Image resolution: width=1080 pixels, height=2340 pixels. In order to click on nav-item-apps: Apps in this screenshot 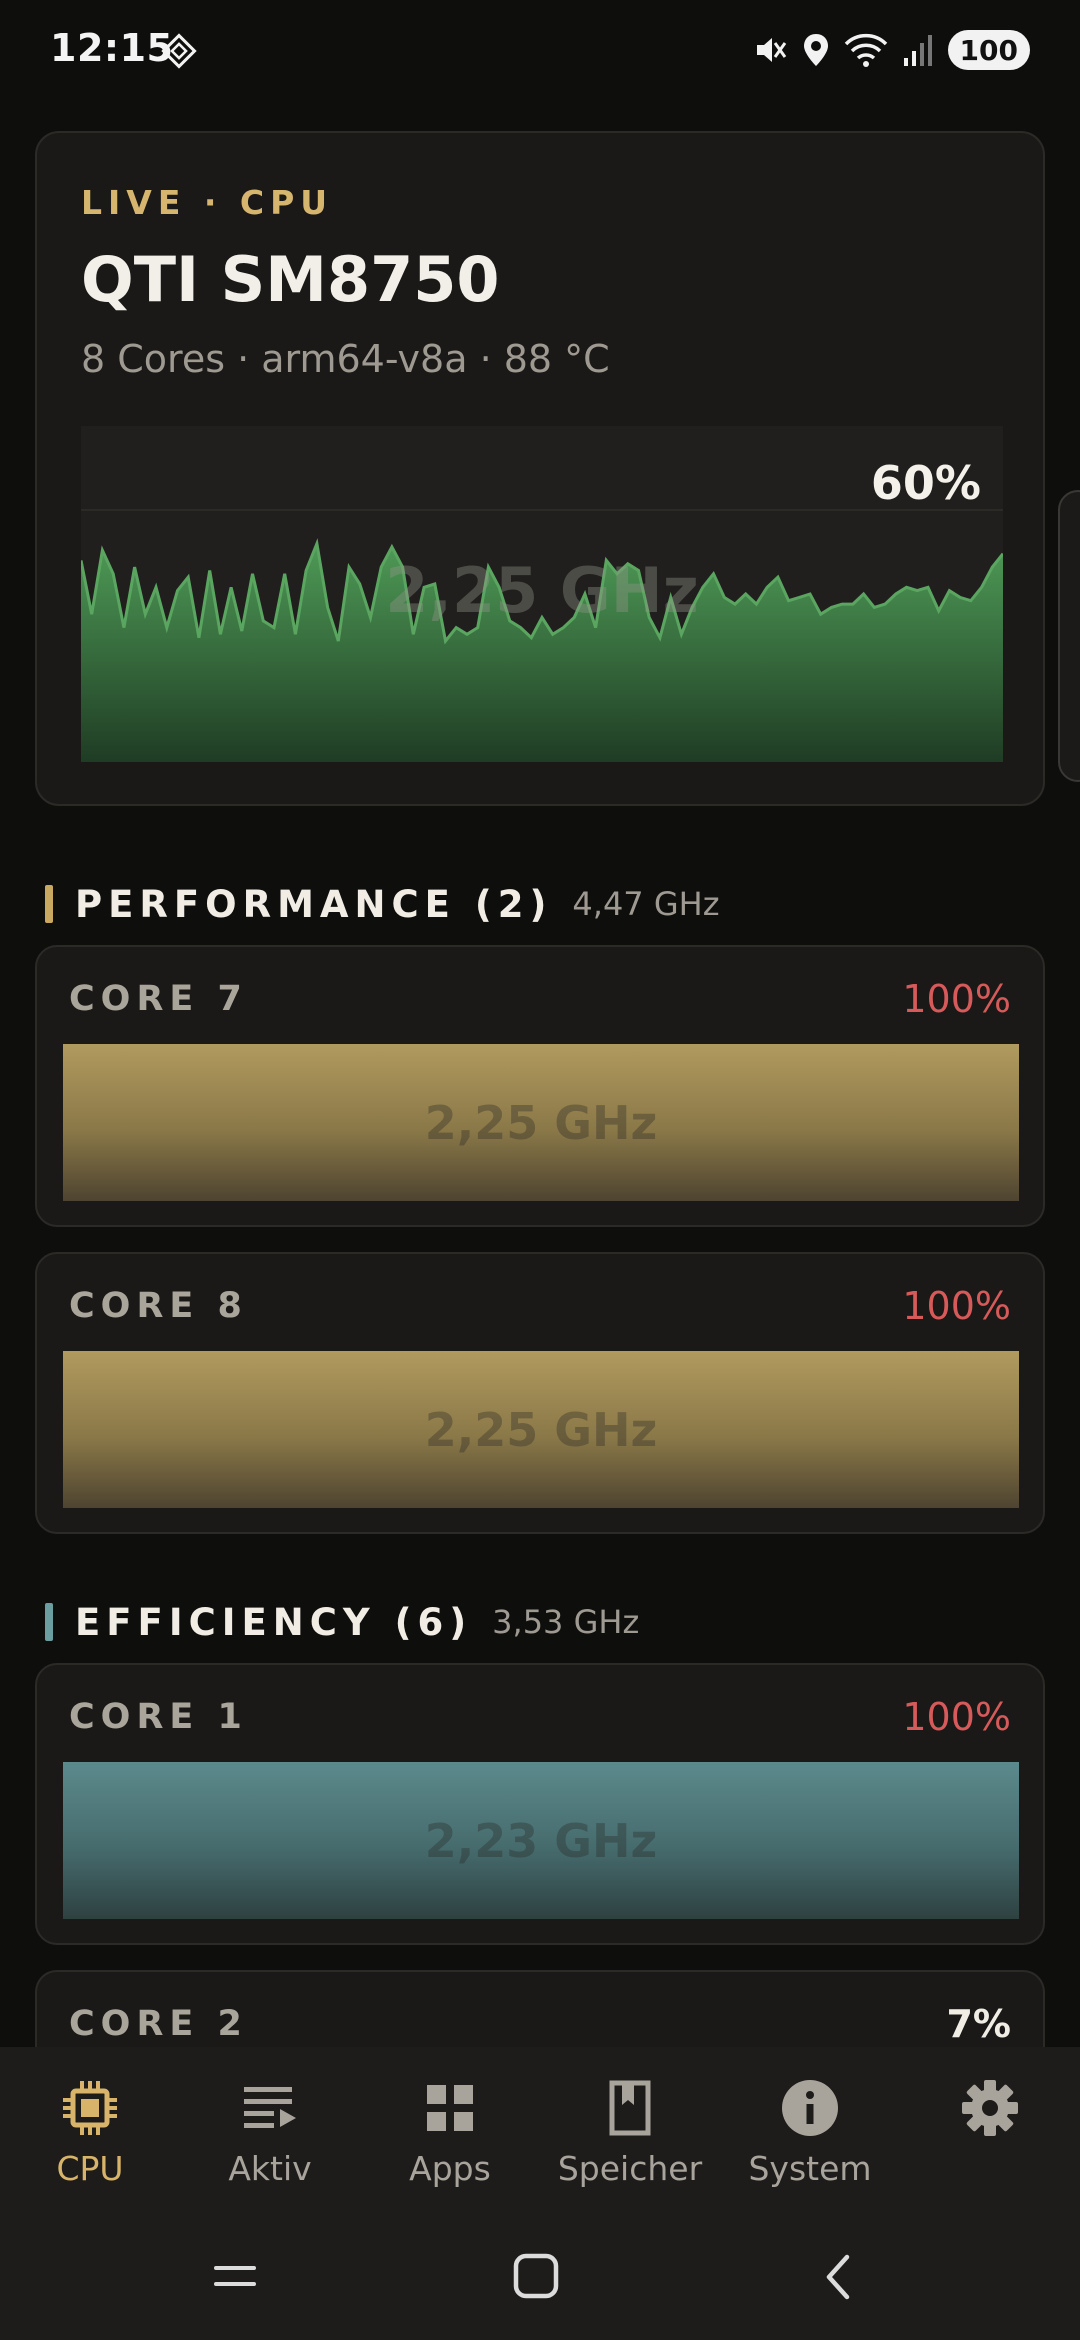, I will do `click(450, 2131)`.